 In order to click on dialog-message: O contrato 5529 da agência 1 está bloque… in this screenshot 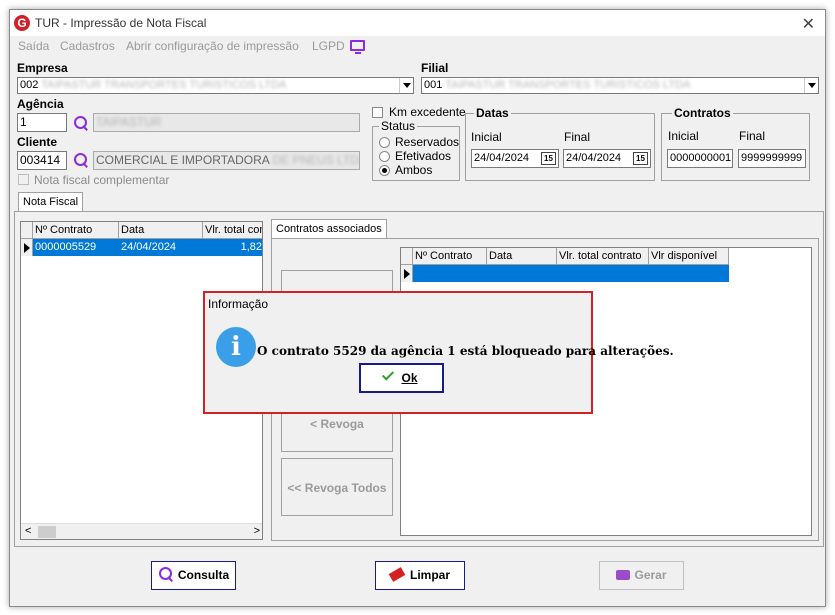, I will do `click(465, 351)`.